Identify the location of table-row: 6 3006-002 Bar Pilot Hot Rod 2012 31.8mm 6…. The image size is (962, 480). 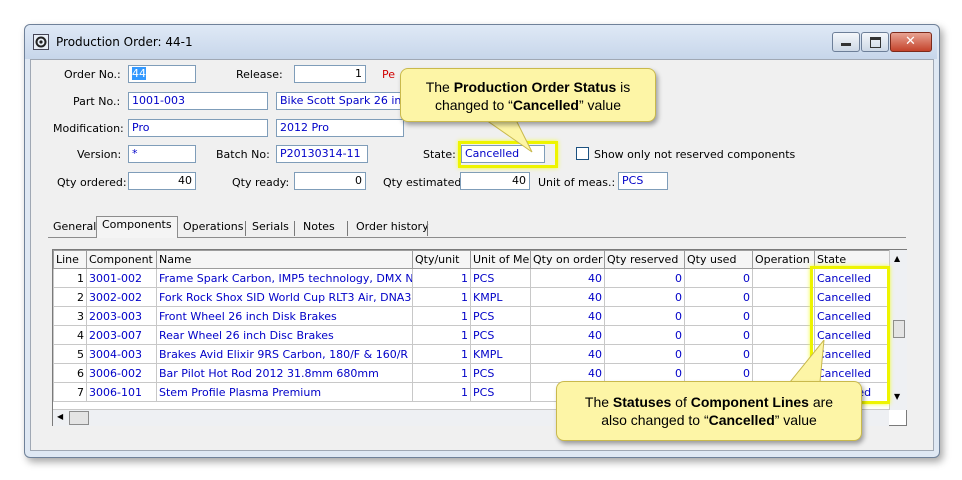
(471, 373).